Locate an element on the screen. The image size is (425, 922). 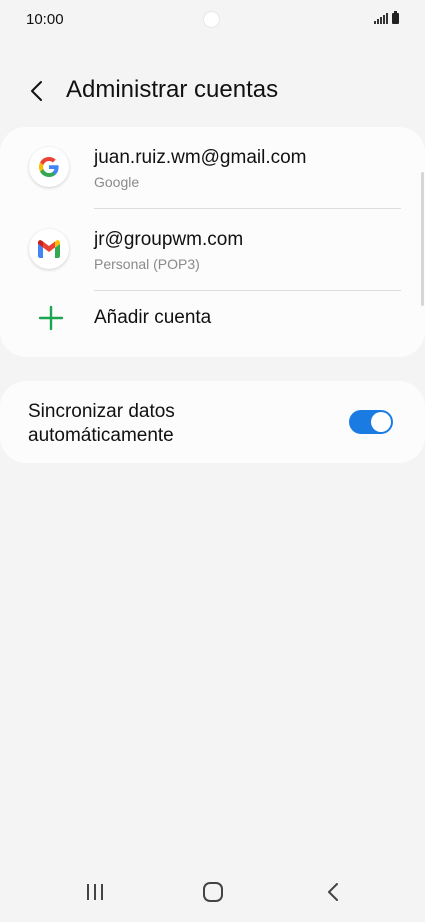
back-button is located at coordinates (37, 91).